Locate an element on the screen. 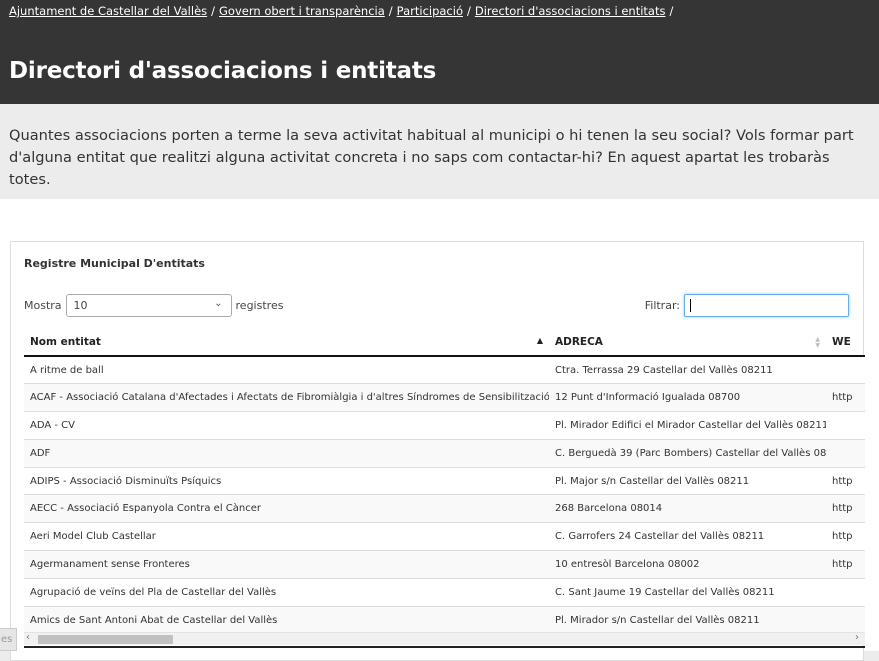 This screenshot has width=879, height=661. page-length-control: Mostra 10 ⌄ registres is located at coordinates (153, 305).